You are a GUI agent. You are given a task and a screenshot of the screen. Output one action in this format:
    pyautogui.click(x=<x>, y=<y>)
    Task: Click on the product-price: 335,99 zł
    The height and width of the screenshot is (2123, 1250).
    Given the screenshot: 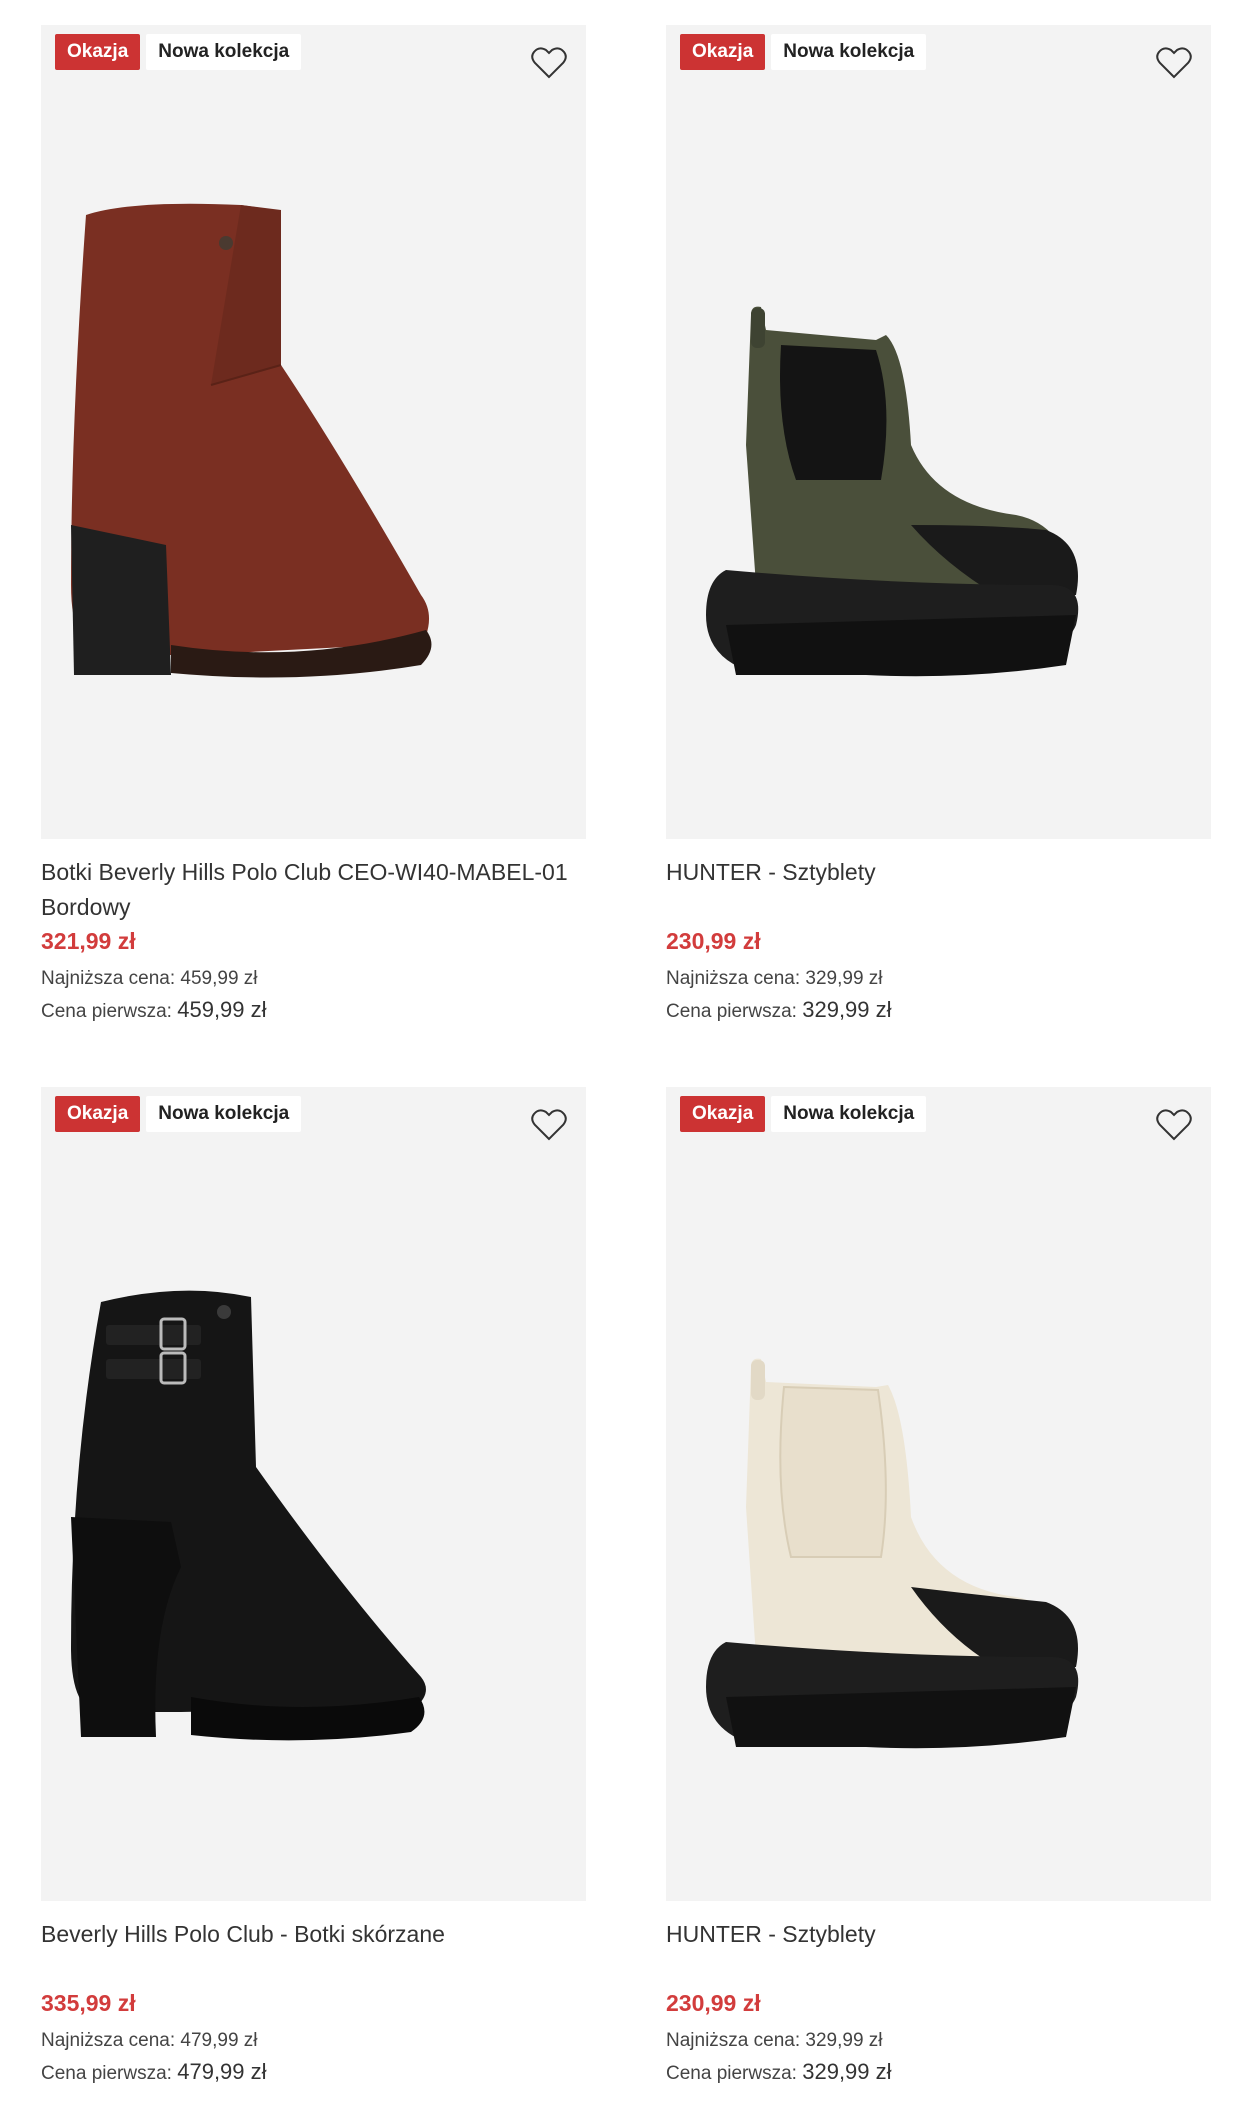 What is the action you would take?
    pyautogui.click(x=88, y=2003)
    